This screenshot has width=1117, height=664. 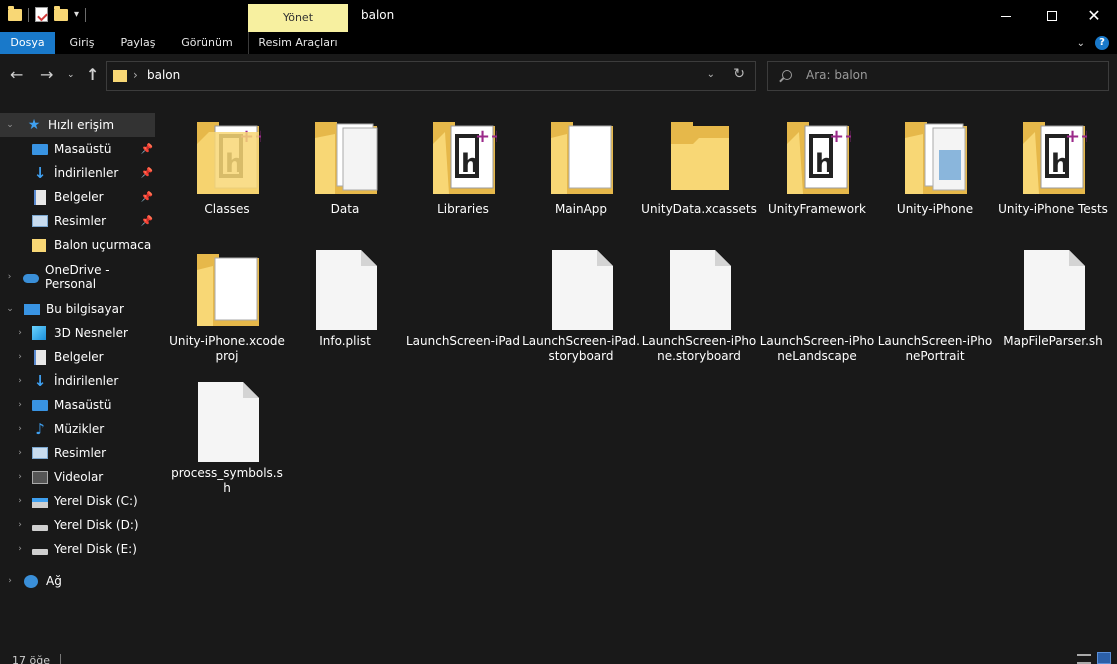 What do you see at coordinates (103, 245) in the screenshot?
I see `sidebar-item-label: Balon uçurmaca` at bounding box center [103, 245].